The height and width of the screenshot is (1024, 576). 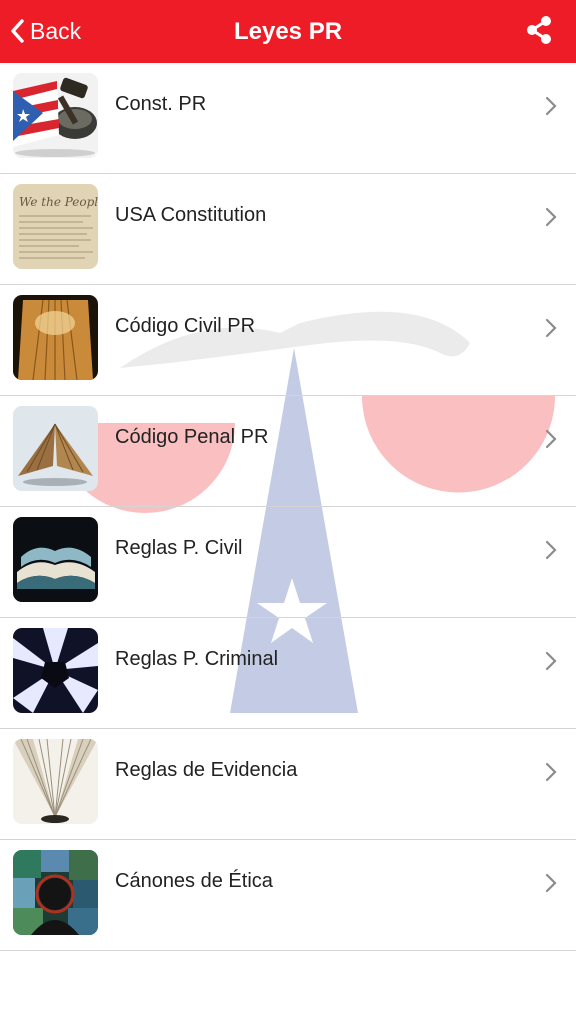 What do you see at coordinates (197, 659) in the screenshot?
I see `list-item-label: Reglas P. Criminal` at bounding box center [197, 659].